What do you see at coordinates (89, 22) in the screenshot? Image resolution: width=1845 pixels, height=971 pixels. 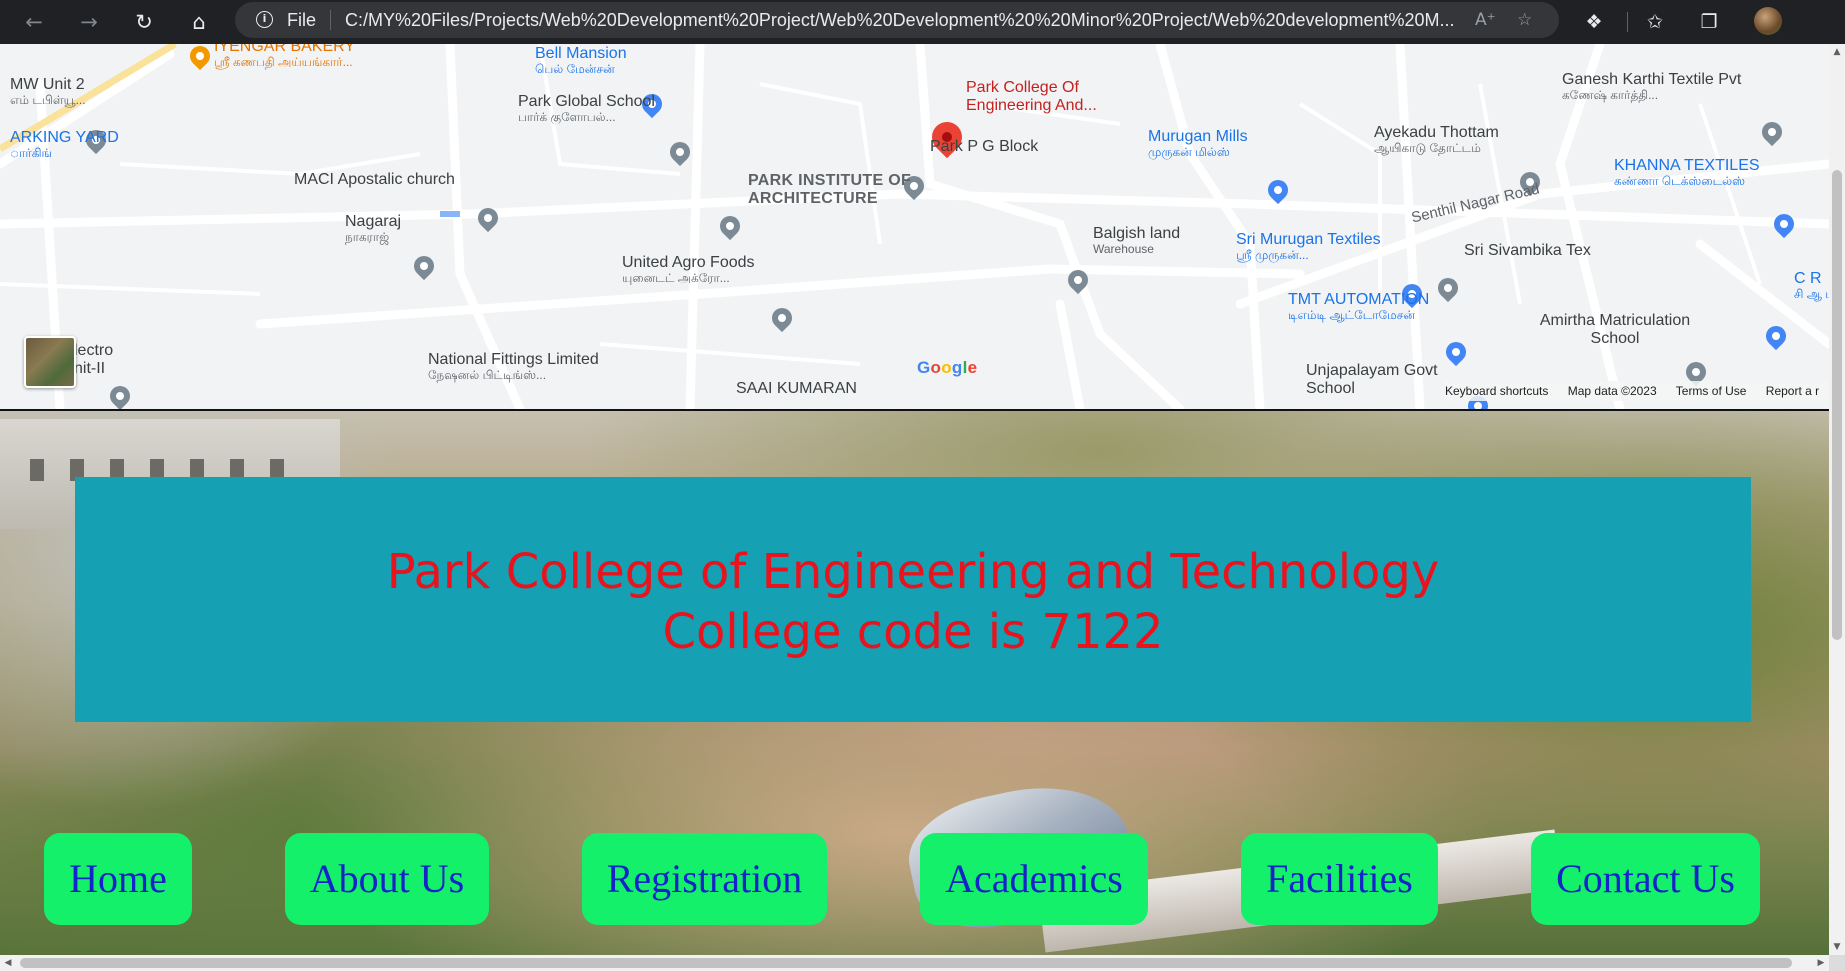 I see `forward-icon: →` at bounding box center [89, 22].